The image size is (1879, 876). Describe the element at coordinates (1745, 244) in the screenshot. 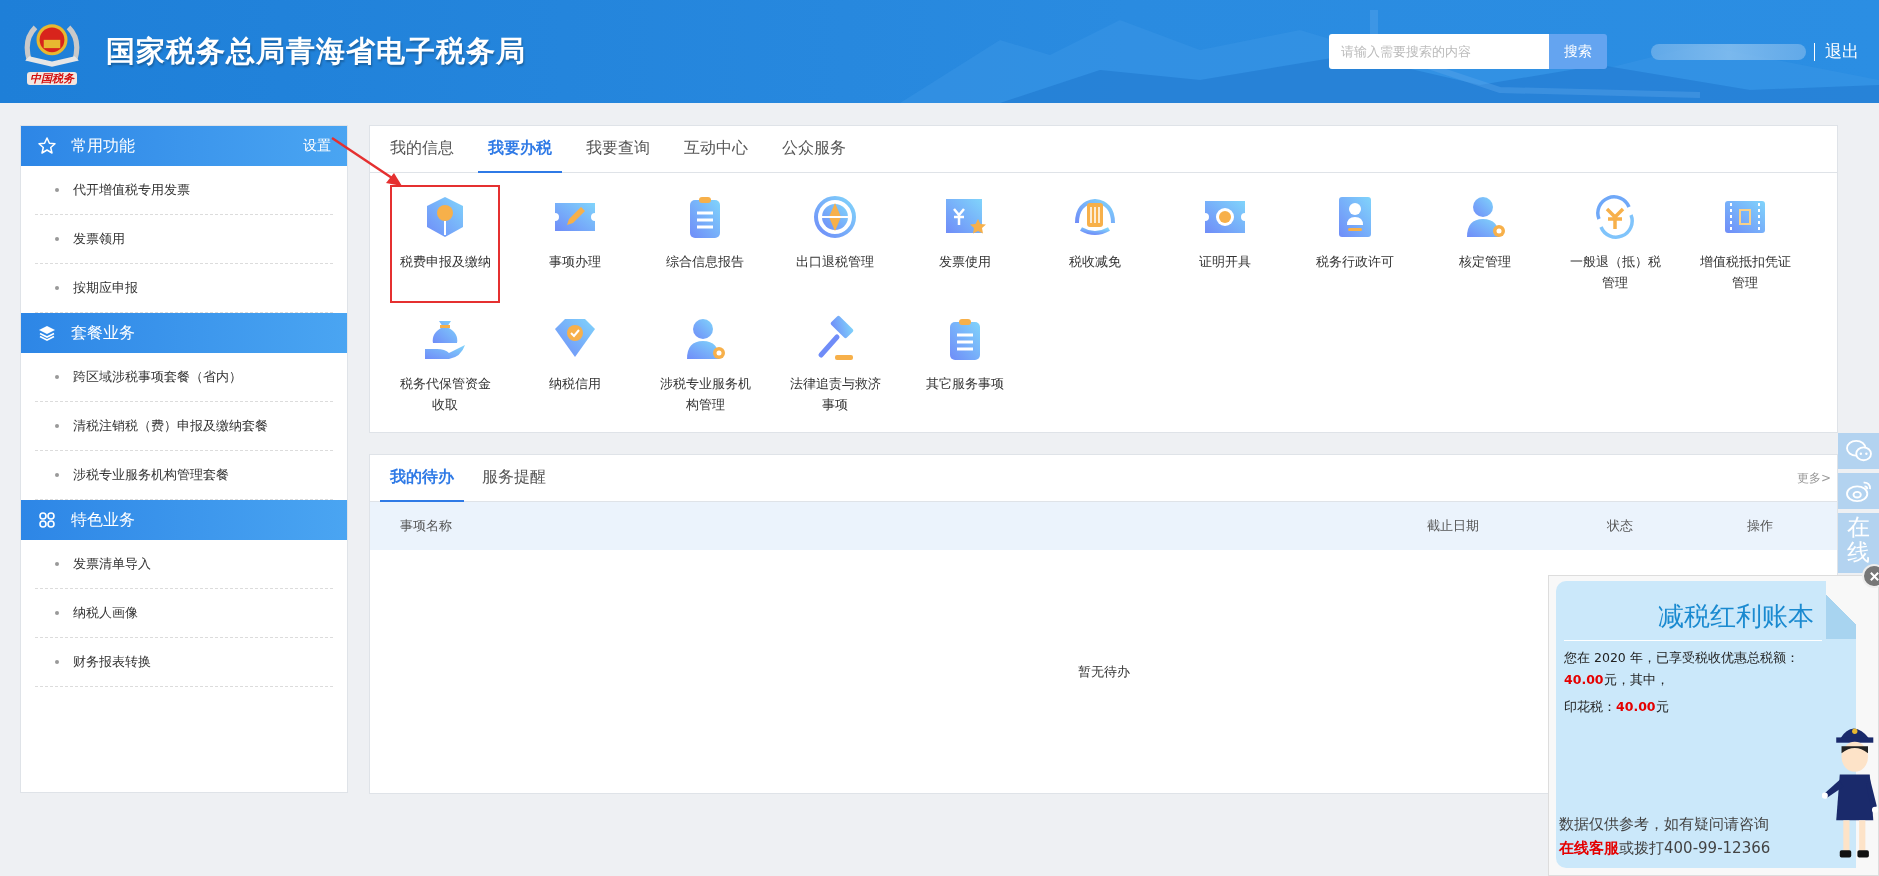

I see `service-item: 增值税抵扣凭证管理` at that location.